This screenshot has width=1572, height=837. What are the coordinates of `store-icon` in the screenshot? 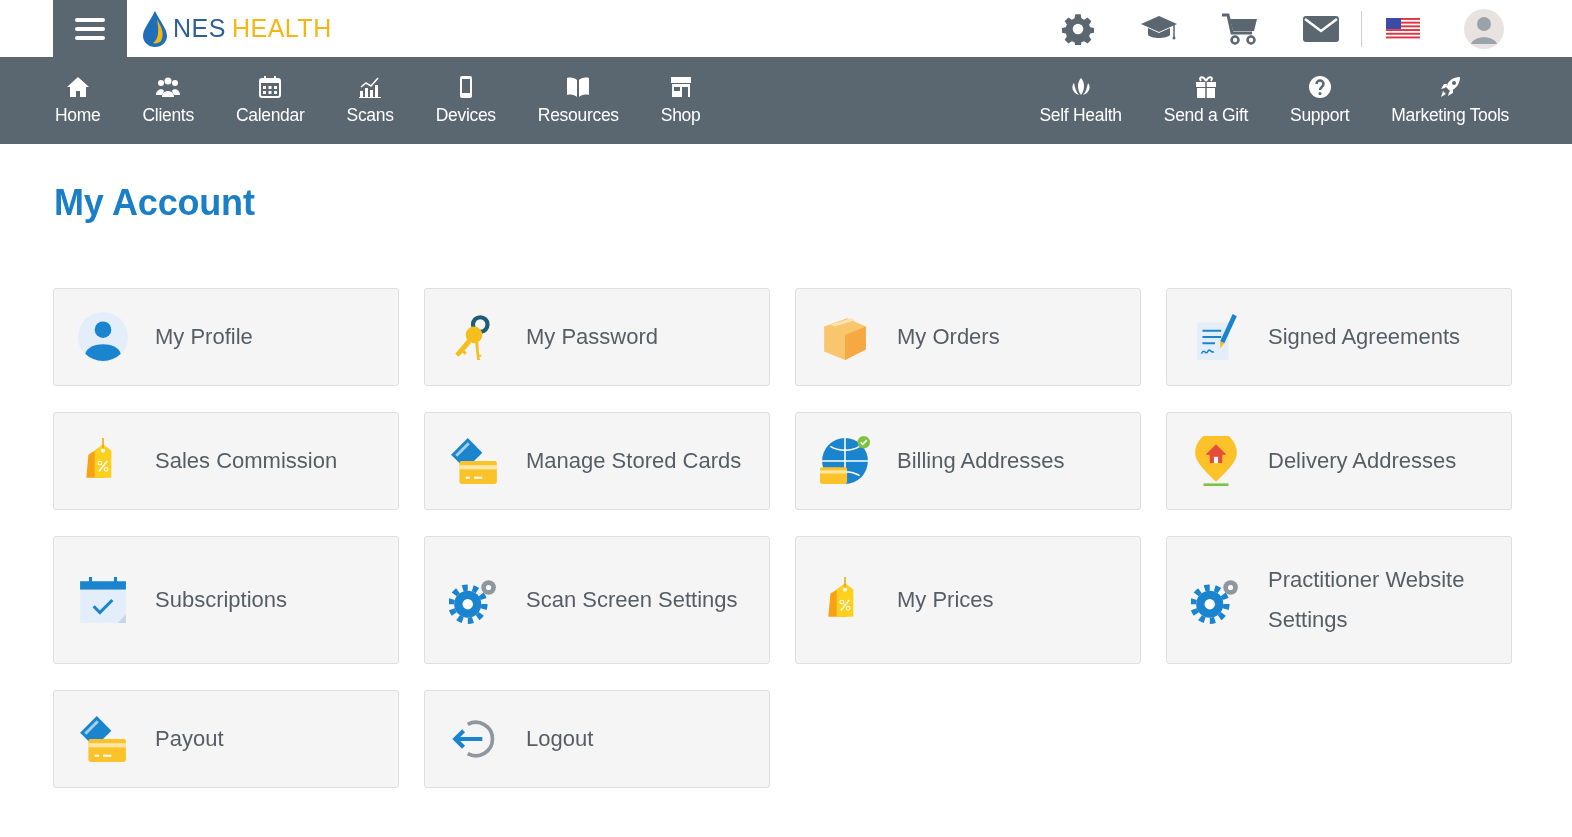 It's located at (680, 87).